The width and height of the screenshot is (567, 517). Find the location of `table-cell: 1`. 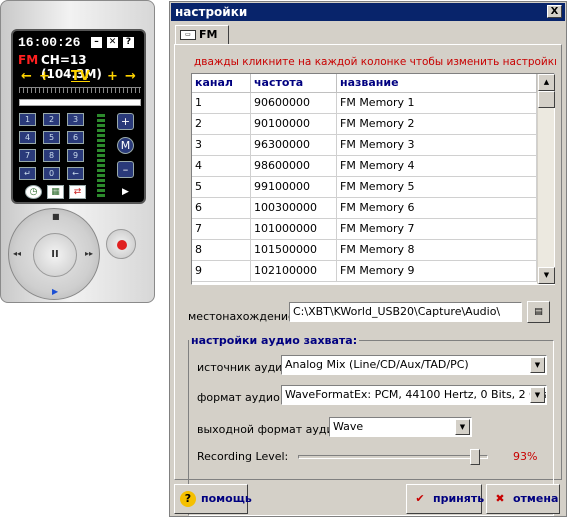

table-cell: 1 is located at coordinates (221, 103).